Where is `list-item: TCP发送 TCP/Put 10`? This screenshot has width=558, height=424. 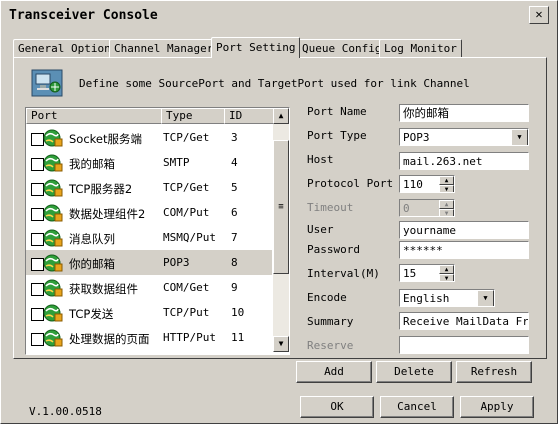
list-item: TCP发送 TCP/Put 10 is located at coordinates (149, 312).